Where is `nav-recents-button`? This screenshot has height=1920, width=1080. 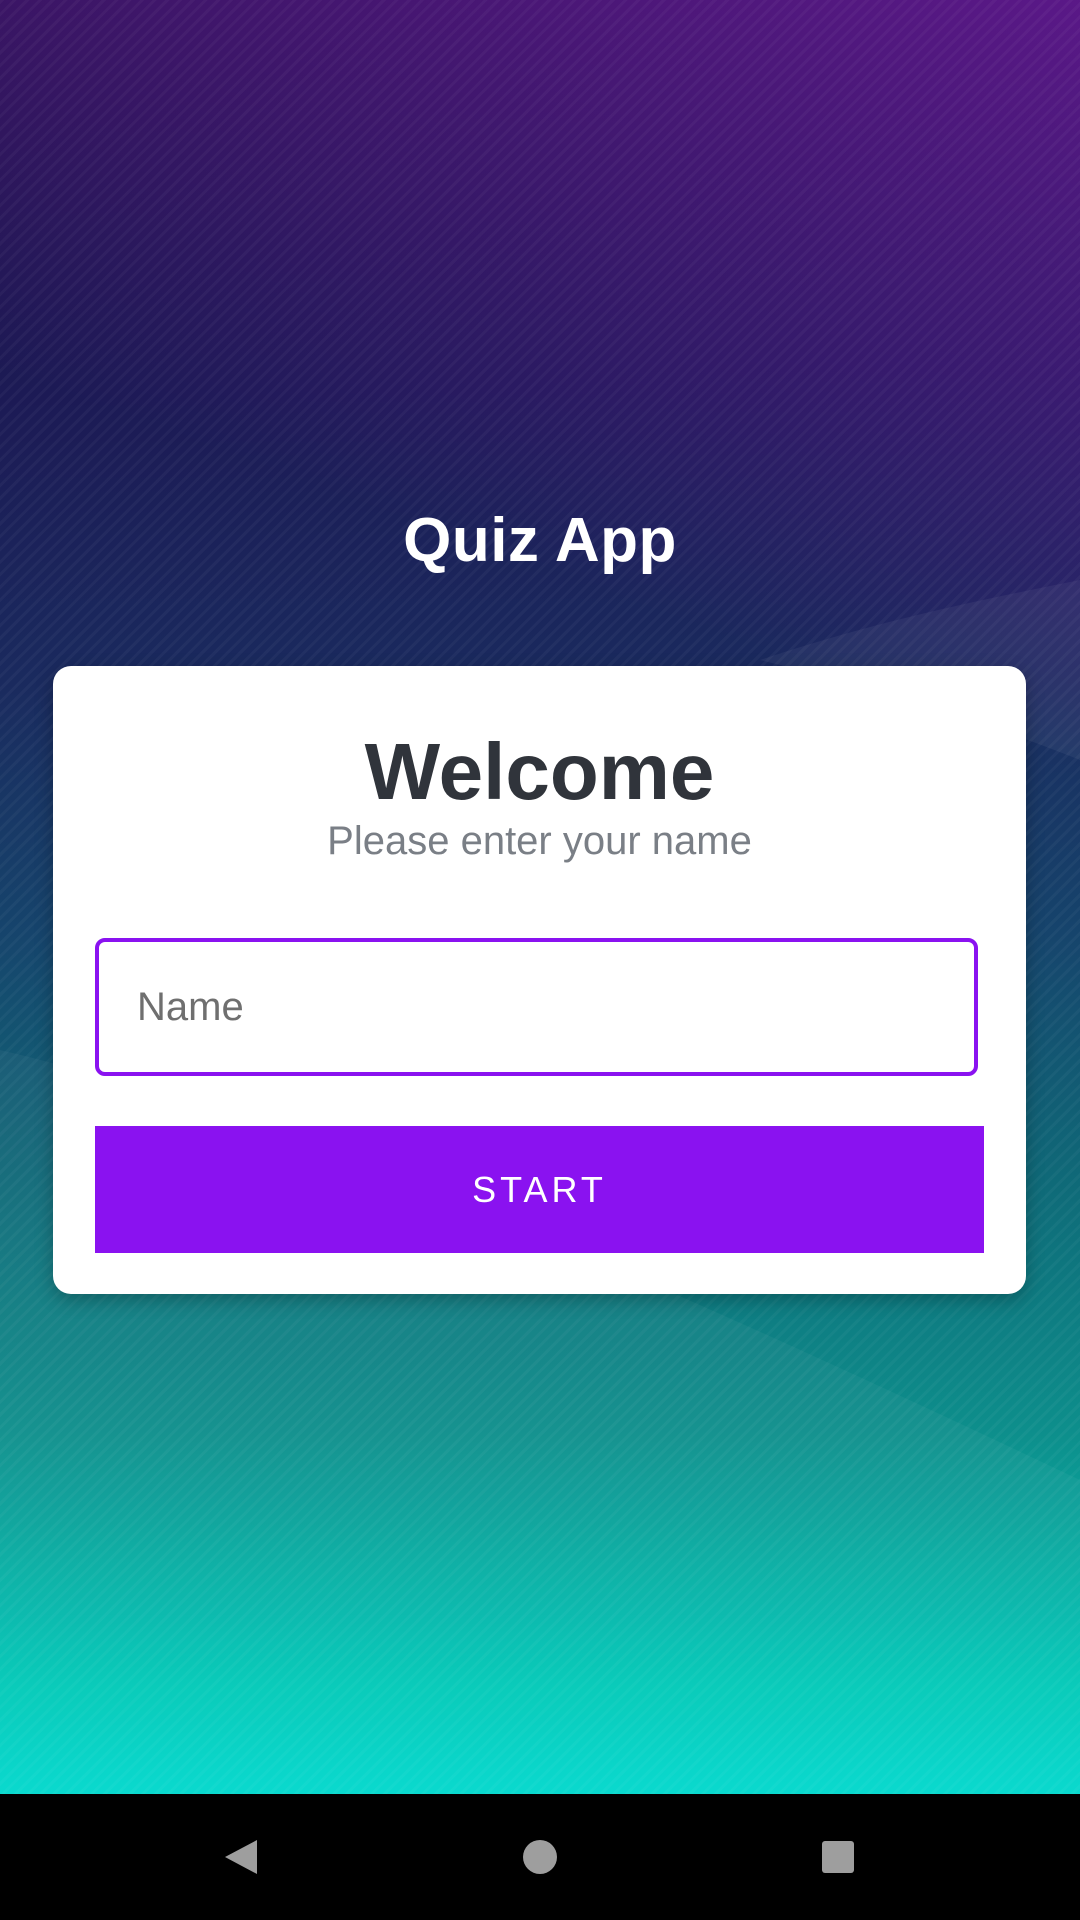 nav-recents-button is located at coordinates (838, 1857).